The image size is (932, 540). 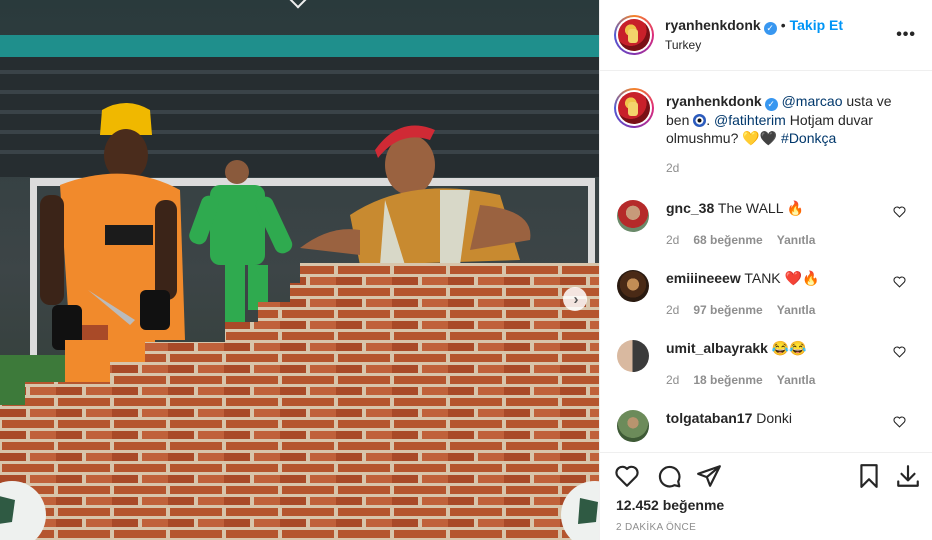 I want to click on caption-time: 2d, so click(x=673, y=168).